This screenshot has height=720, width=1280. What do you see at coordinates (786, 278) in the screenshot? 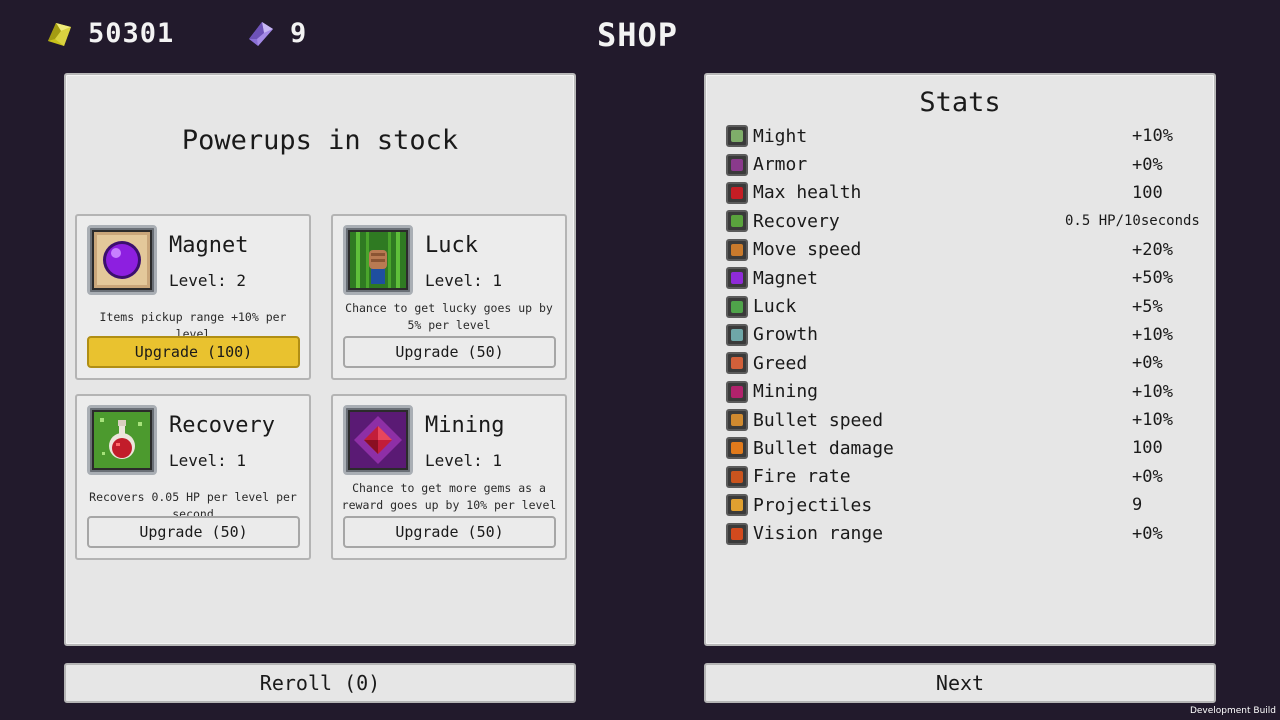
I see `stat-label: Magnet` at bounding box center [786, 278].